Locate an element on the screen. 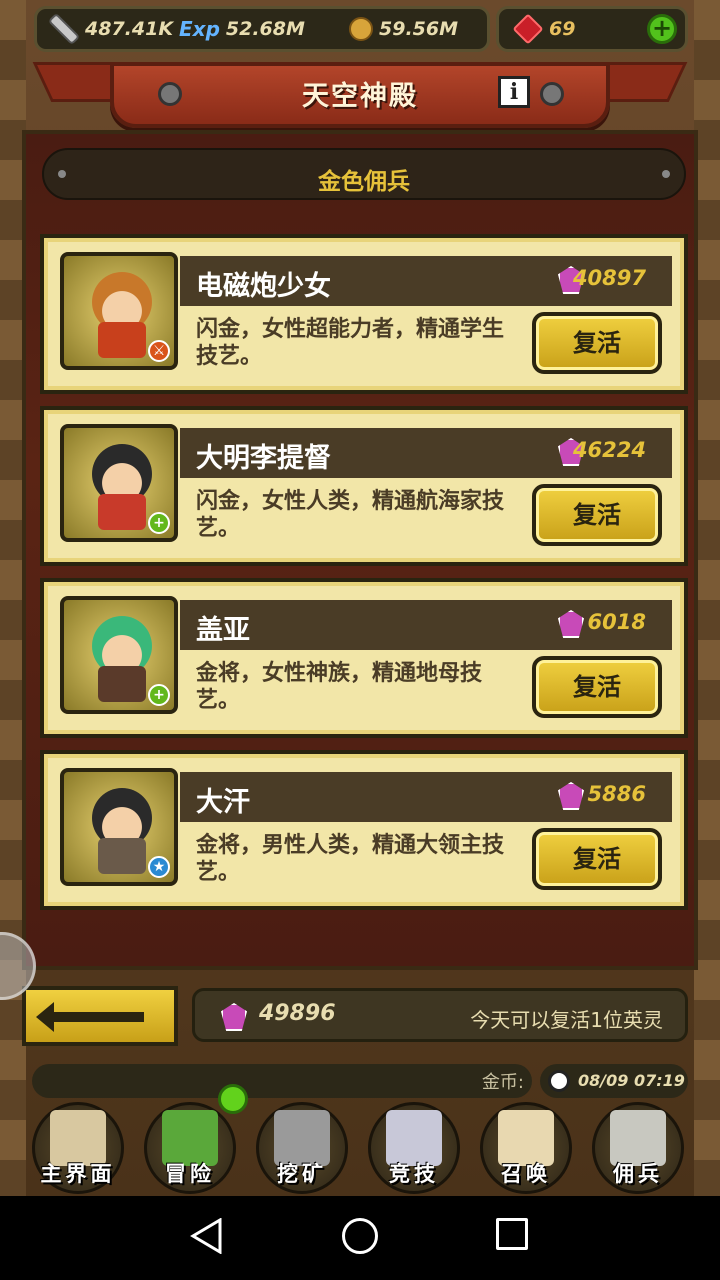  hero-card: + 大明李提督 46224 闪金，女性人类，精通航海家技艺。 复活 is located at coordinates (364, 486).